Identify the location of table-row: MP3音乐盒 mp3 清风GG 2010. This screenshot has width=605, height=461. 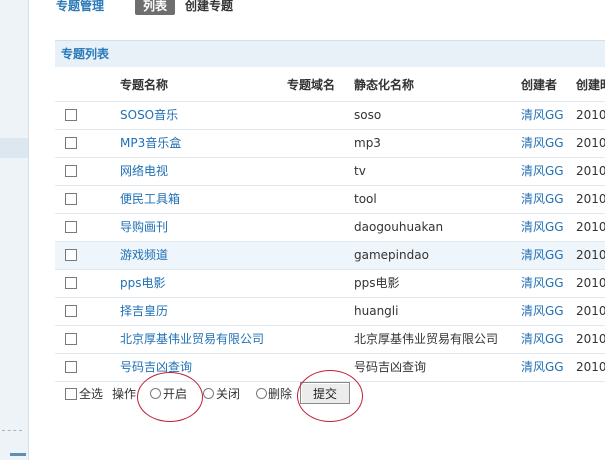
(330, 144).